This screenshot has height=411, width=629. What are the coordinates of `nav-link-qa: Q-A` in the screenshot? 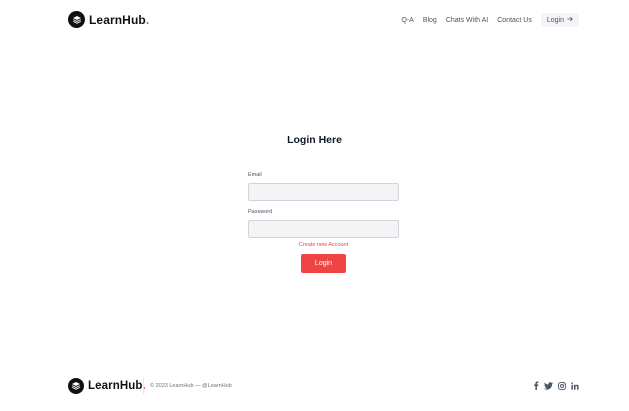 It's located at (407, 20).